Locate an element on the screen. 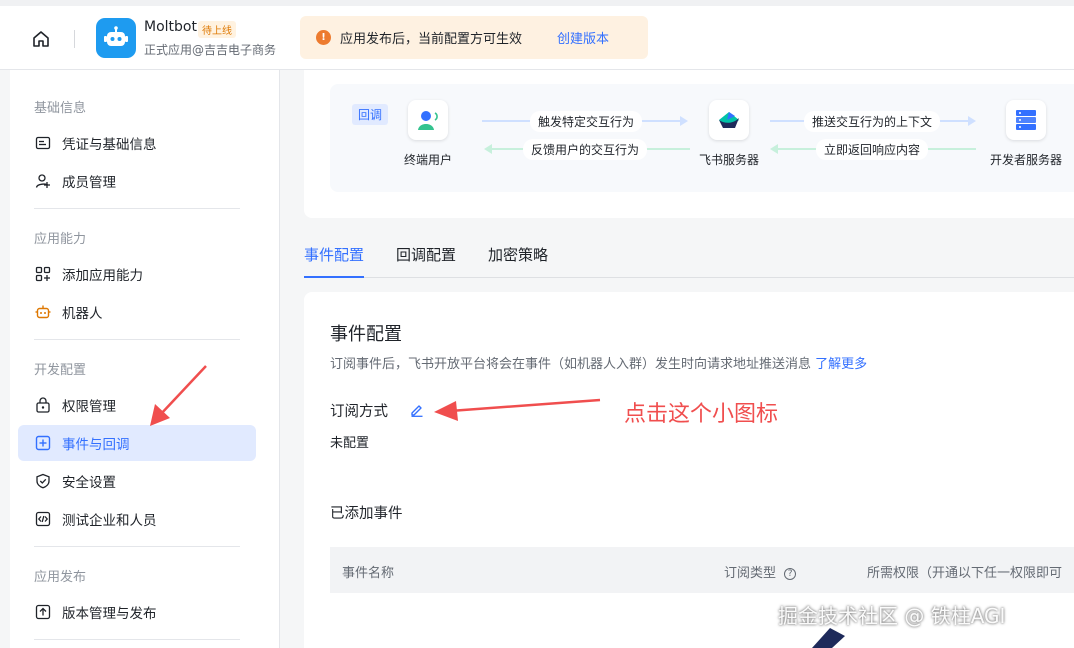 The width and height of the screenshot is (1074, 648). watermark: 掘金技术社区 @ 铁柱AGI is located at coordinates (892, 616).